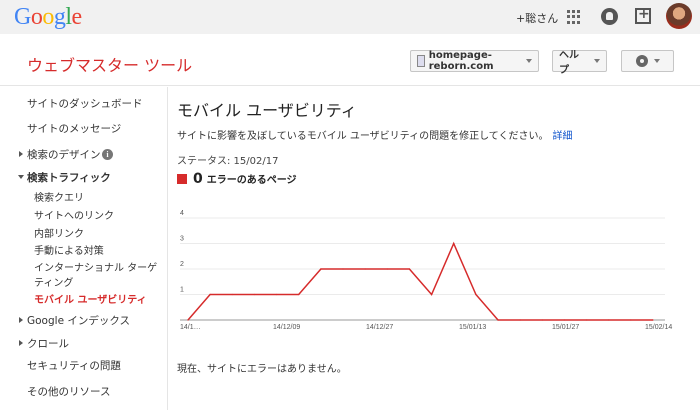  What do you see at coordinates (262, 369) in the screenshot?
I see `status-message: 現在、サイトにエラーはありません。` at bounding box center [262, 369].